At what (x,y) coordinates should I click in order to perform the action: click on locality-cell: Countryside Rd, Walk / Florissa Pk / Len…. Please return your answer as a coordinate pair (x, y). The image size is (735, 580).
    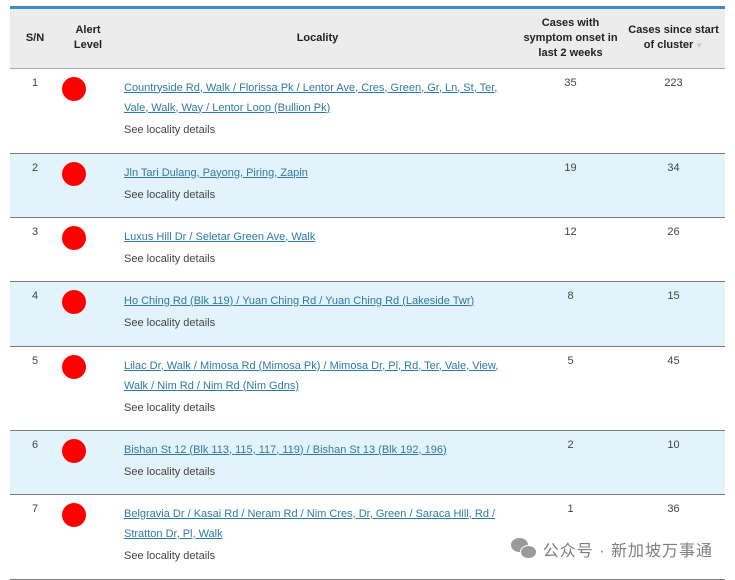
    Looking at the image, I should click on (317, 111).